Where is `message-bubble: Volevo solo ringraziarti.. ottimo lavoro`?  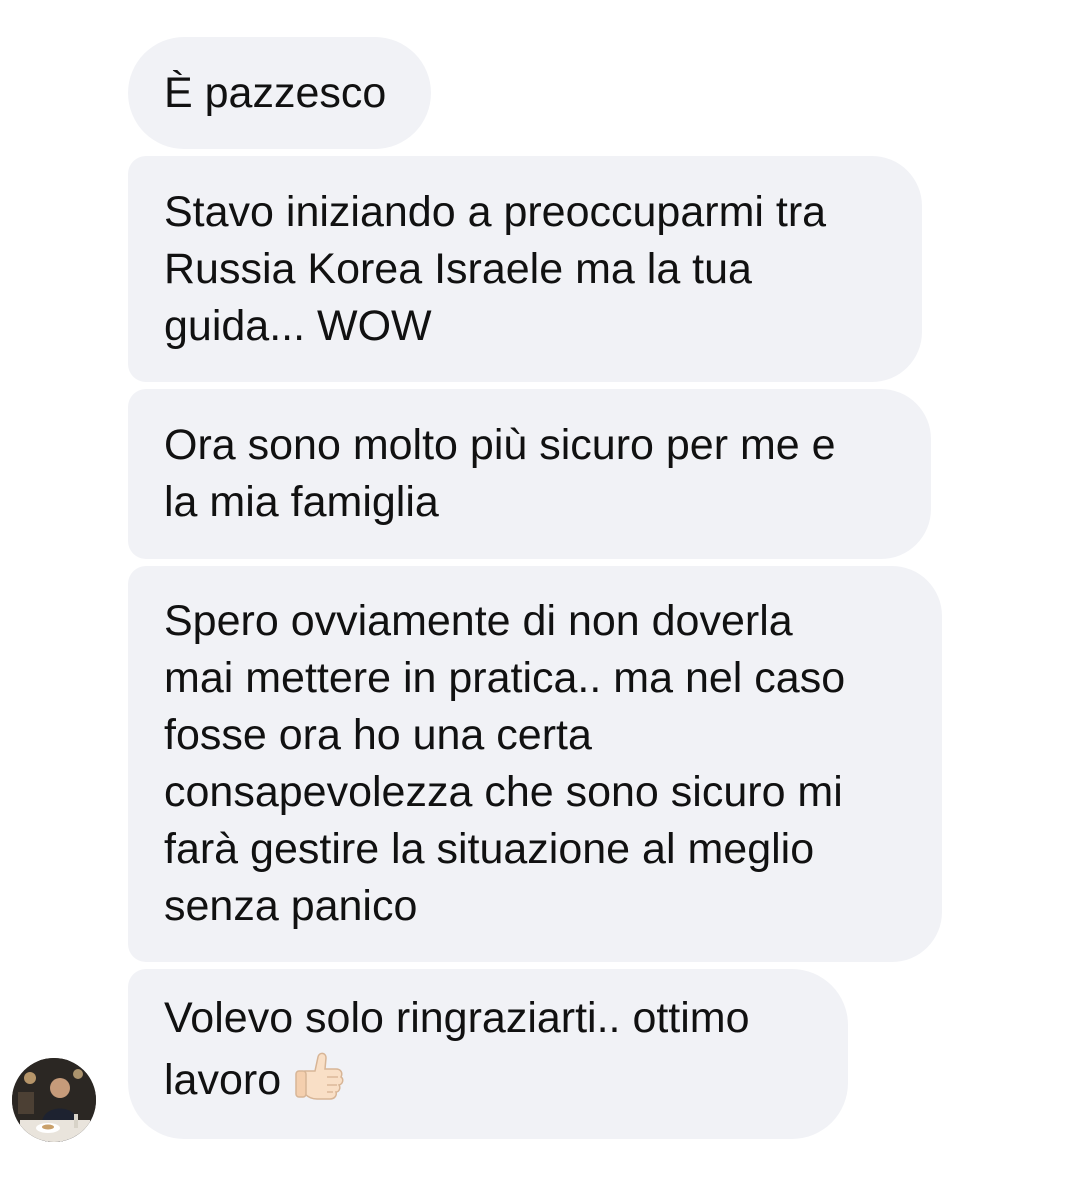
message-bubble: Volevo solo ringraziarti.. ottimo lavoro is located at coordinates (488, 1054).